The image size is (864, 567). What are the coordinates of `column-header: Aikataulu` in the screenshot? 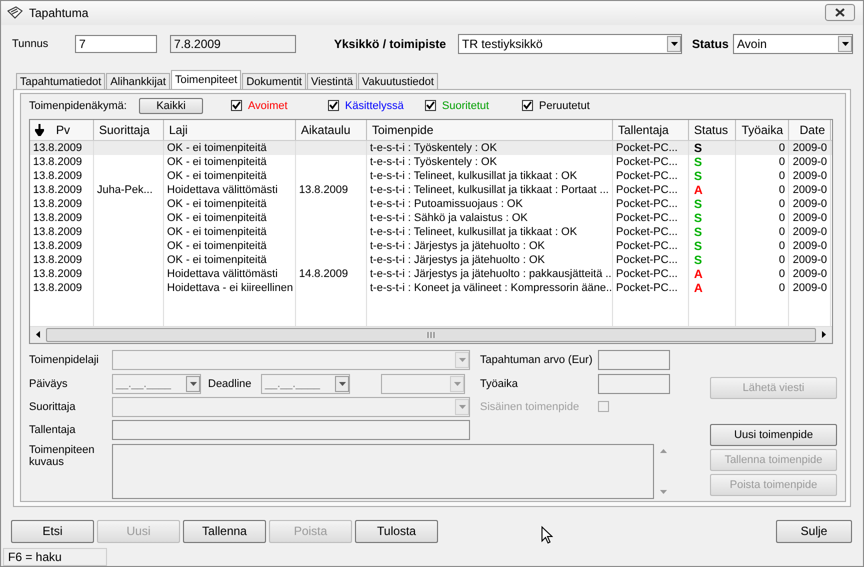 It's located at (331, 130).